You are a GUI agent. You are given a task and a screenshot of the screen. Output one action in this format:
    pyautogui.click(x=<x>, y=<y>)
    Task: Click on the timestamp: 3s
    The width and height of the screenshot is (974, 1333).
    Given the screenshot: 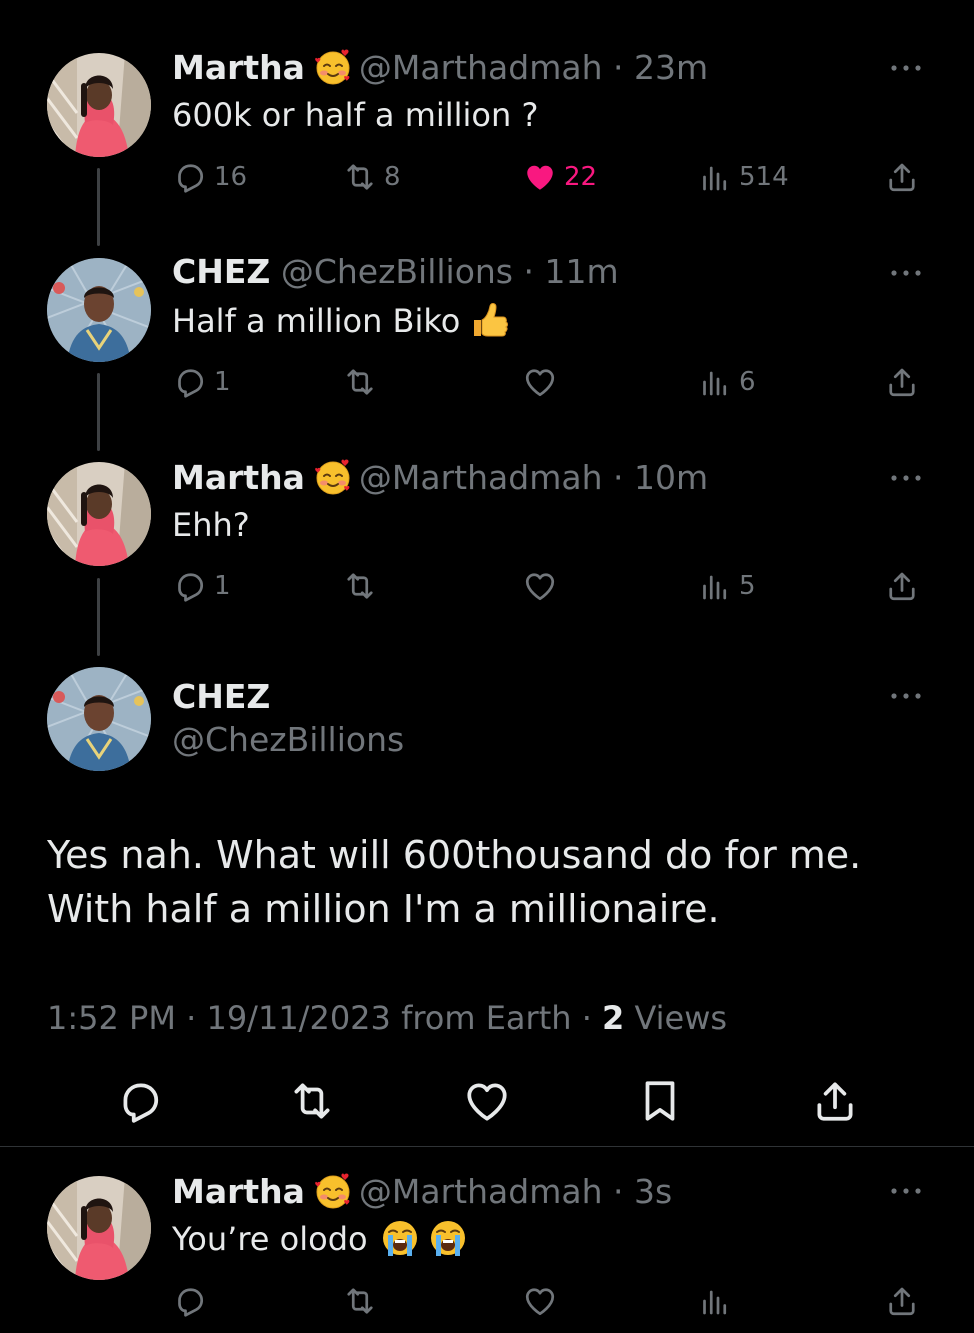 What is the action you would take?
    pyautogui.click(x=653, y=1191)
    